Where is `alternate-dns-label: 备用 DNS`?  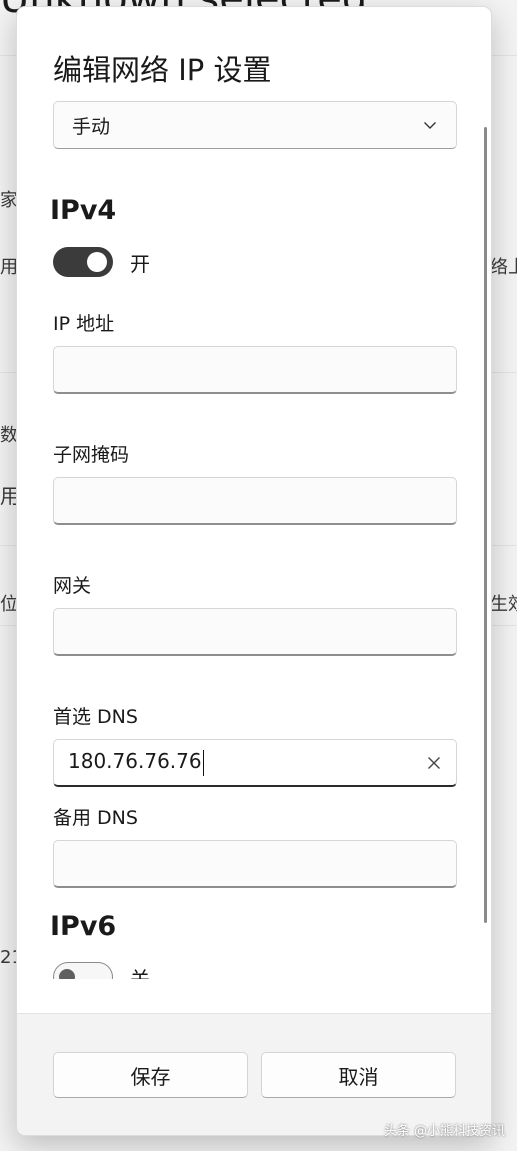 alternate-dns-label: 备用 DNS is located at coordinates (95, 818).